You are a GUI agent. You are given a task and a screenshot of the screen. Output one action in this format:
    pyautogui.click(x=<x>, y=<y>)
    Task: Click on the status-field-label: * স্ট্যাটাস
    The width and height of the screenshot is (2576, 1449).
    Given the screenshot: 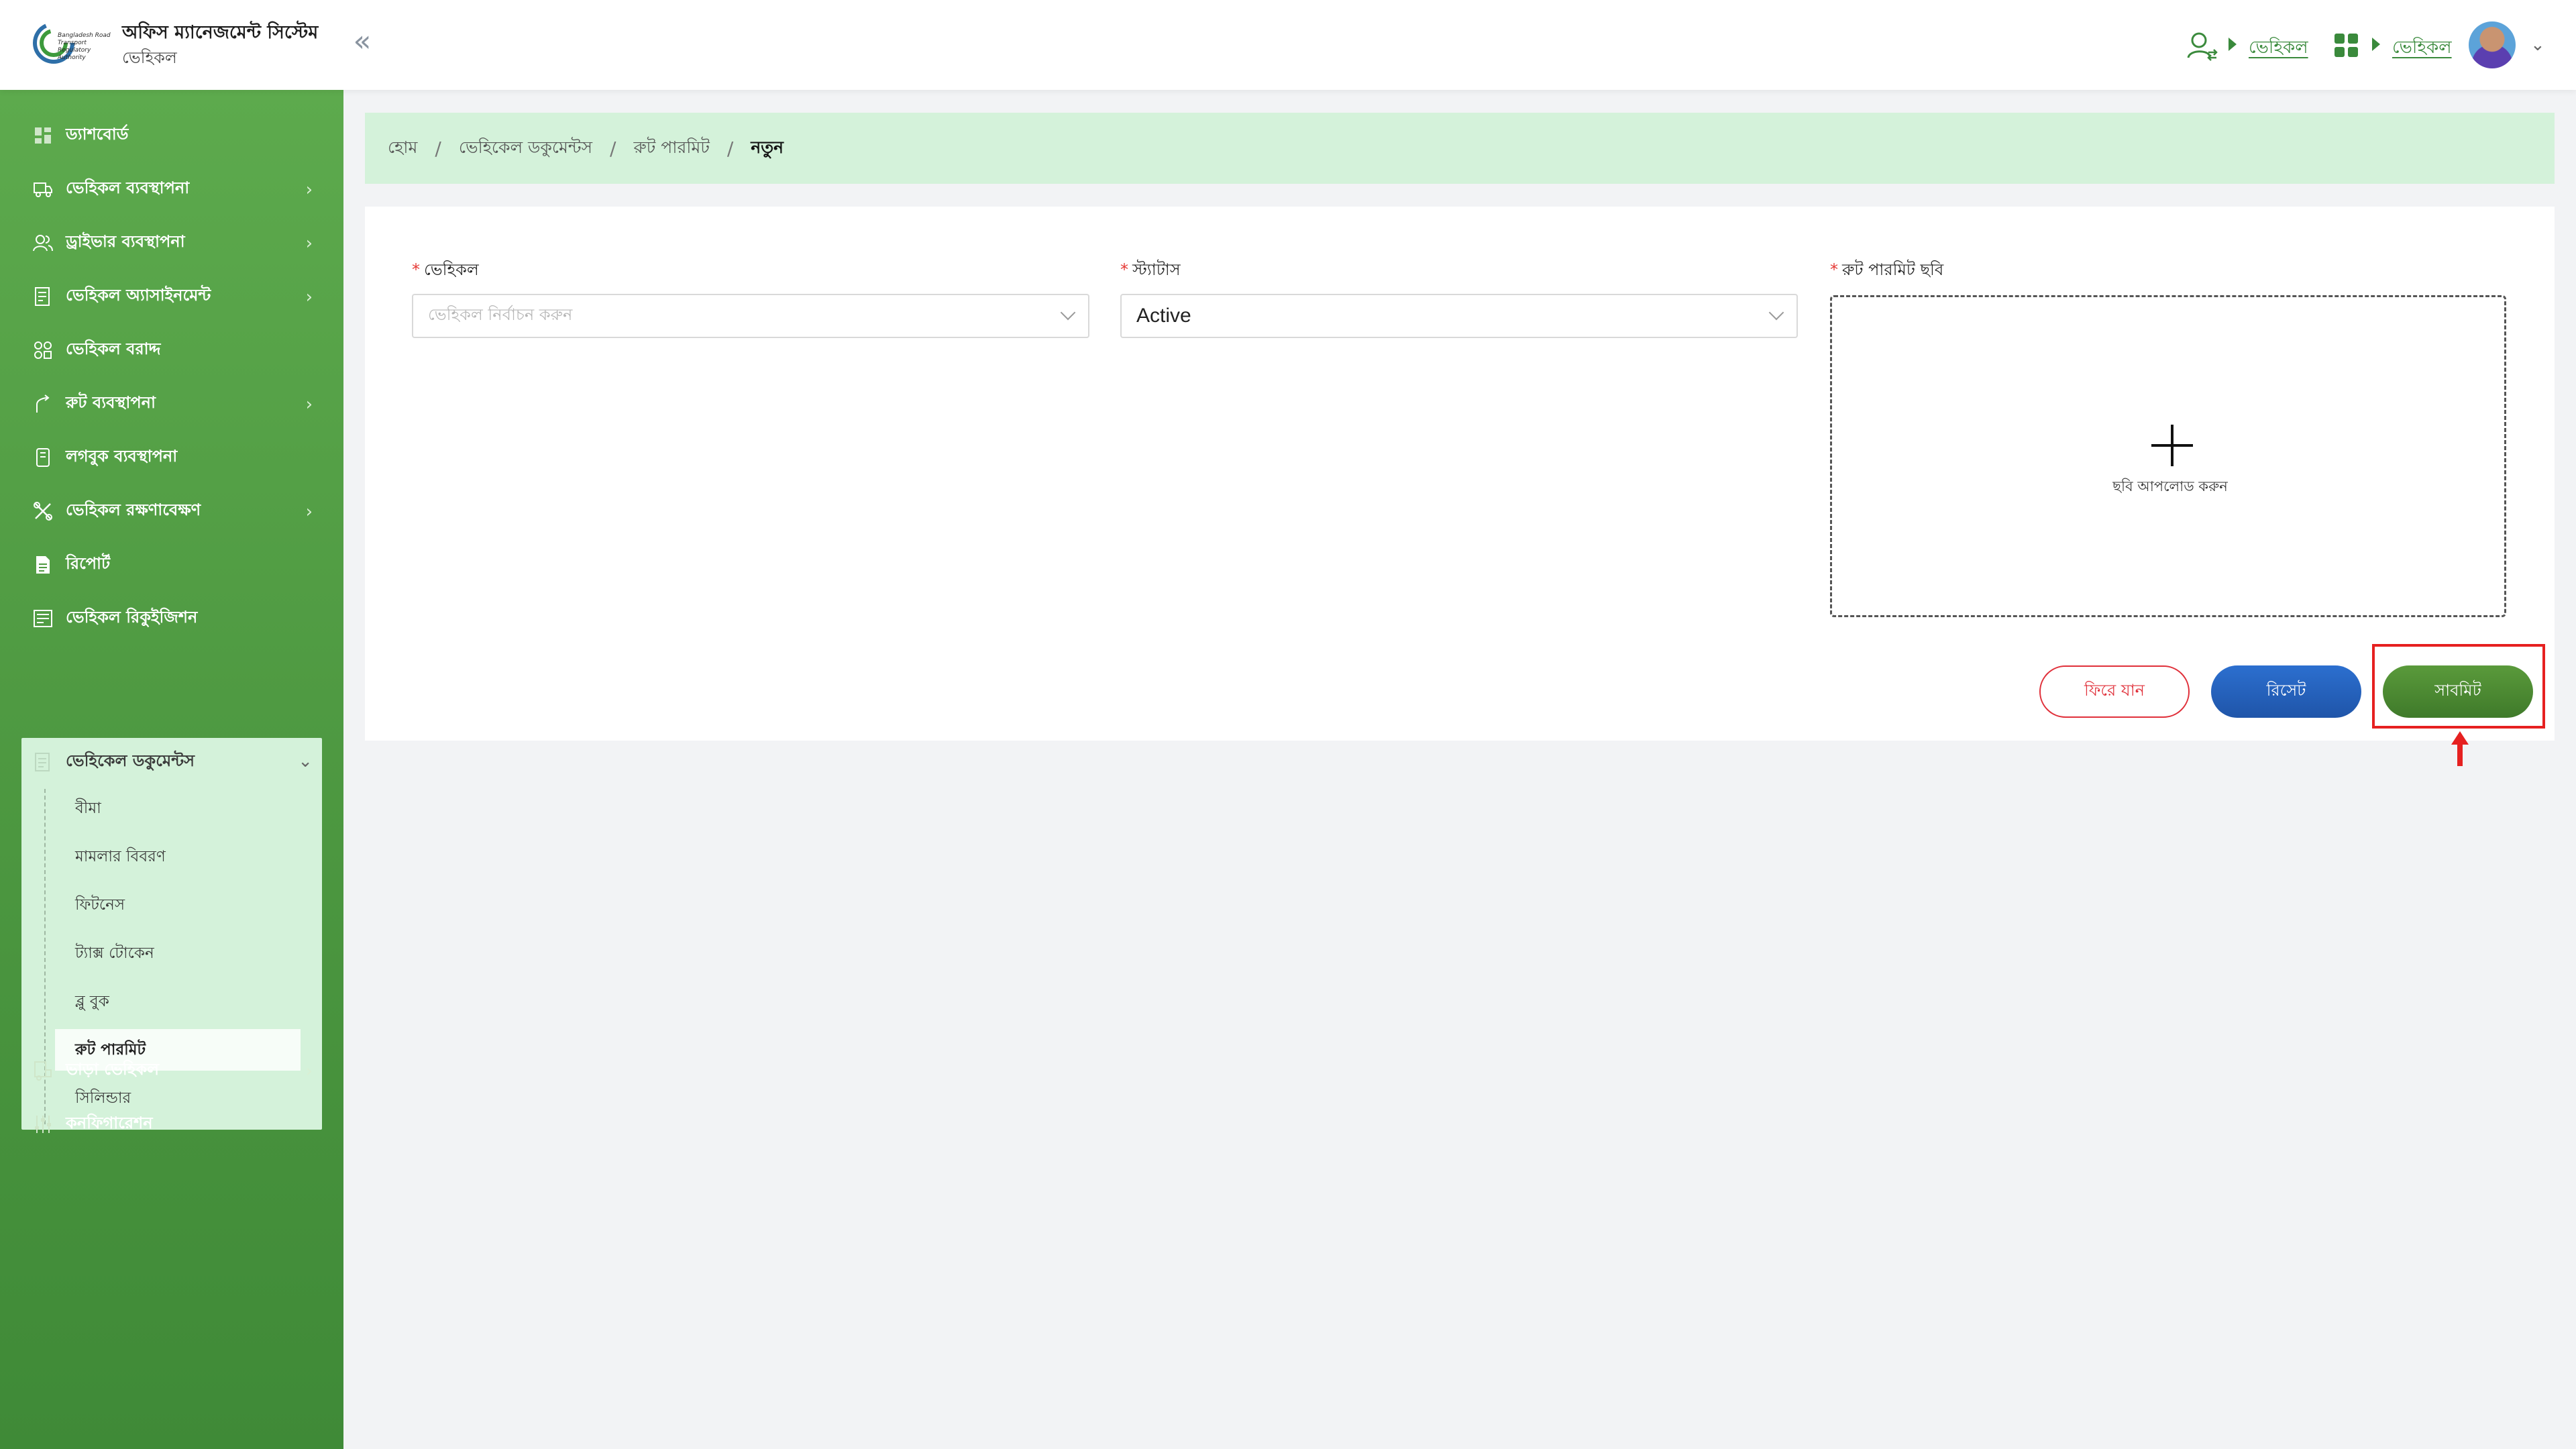 What is the action you would take?
    pyautogui.click(x=1150, y=269)
    